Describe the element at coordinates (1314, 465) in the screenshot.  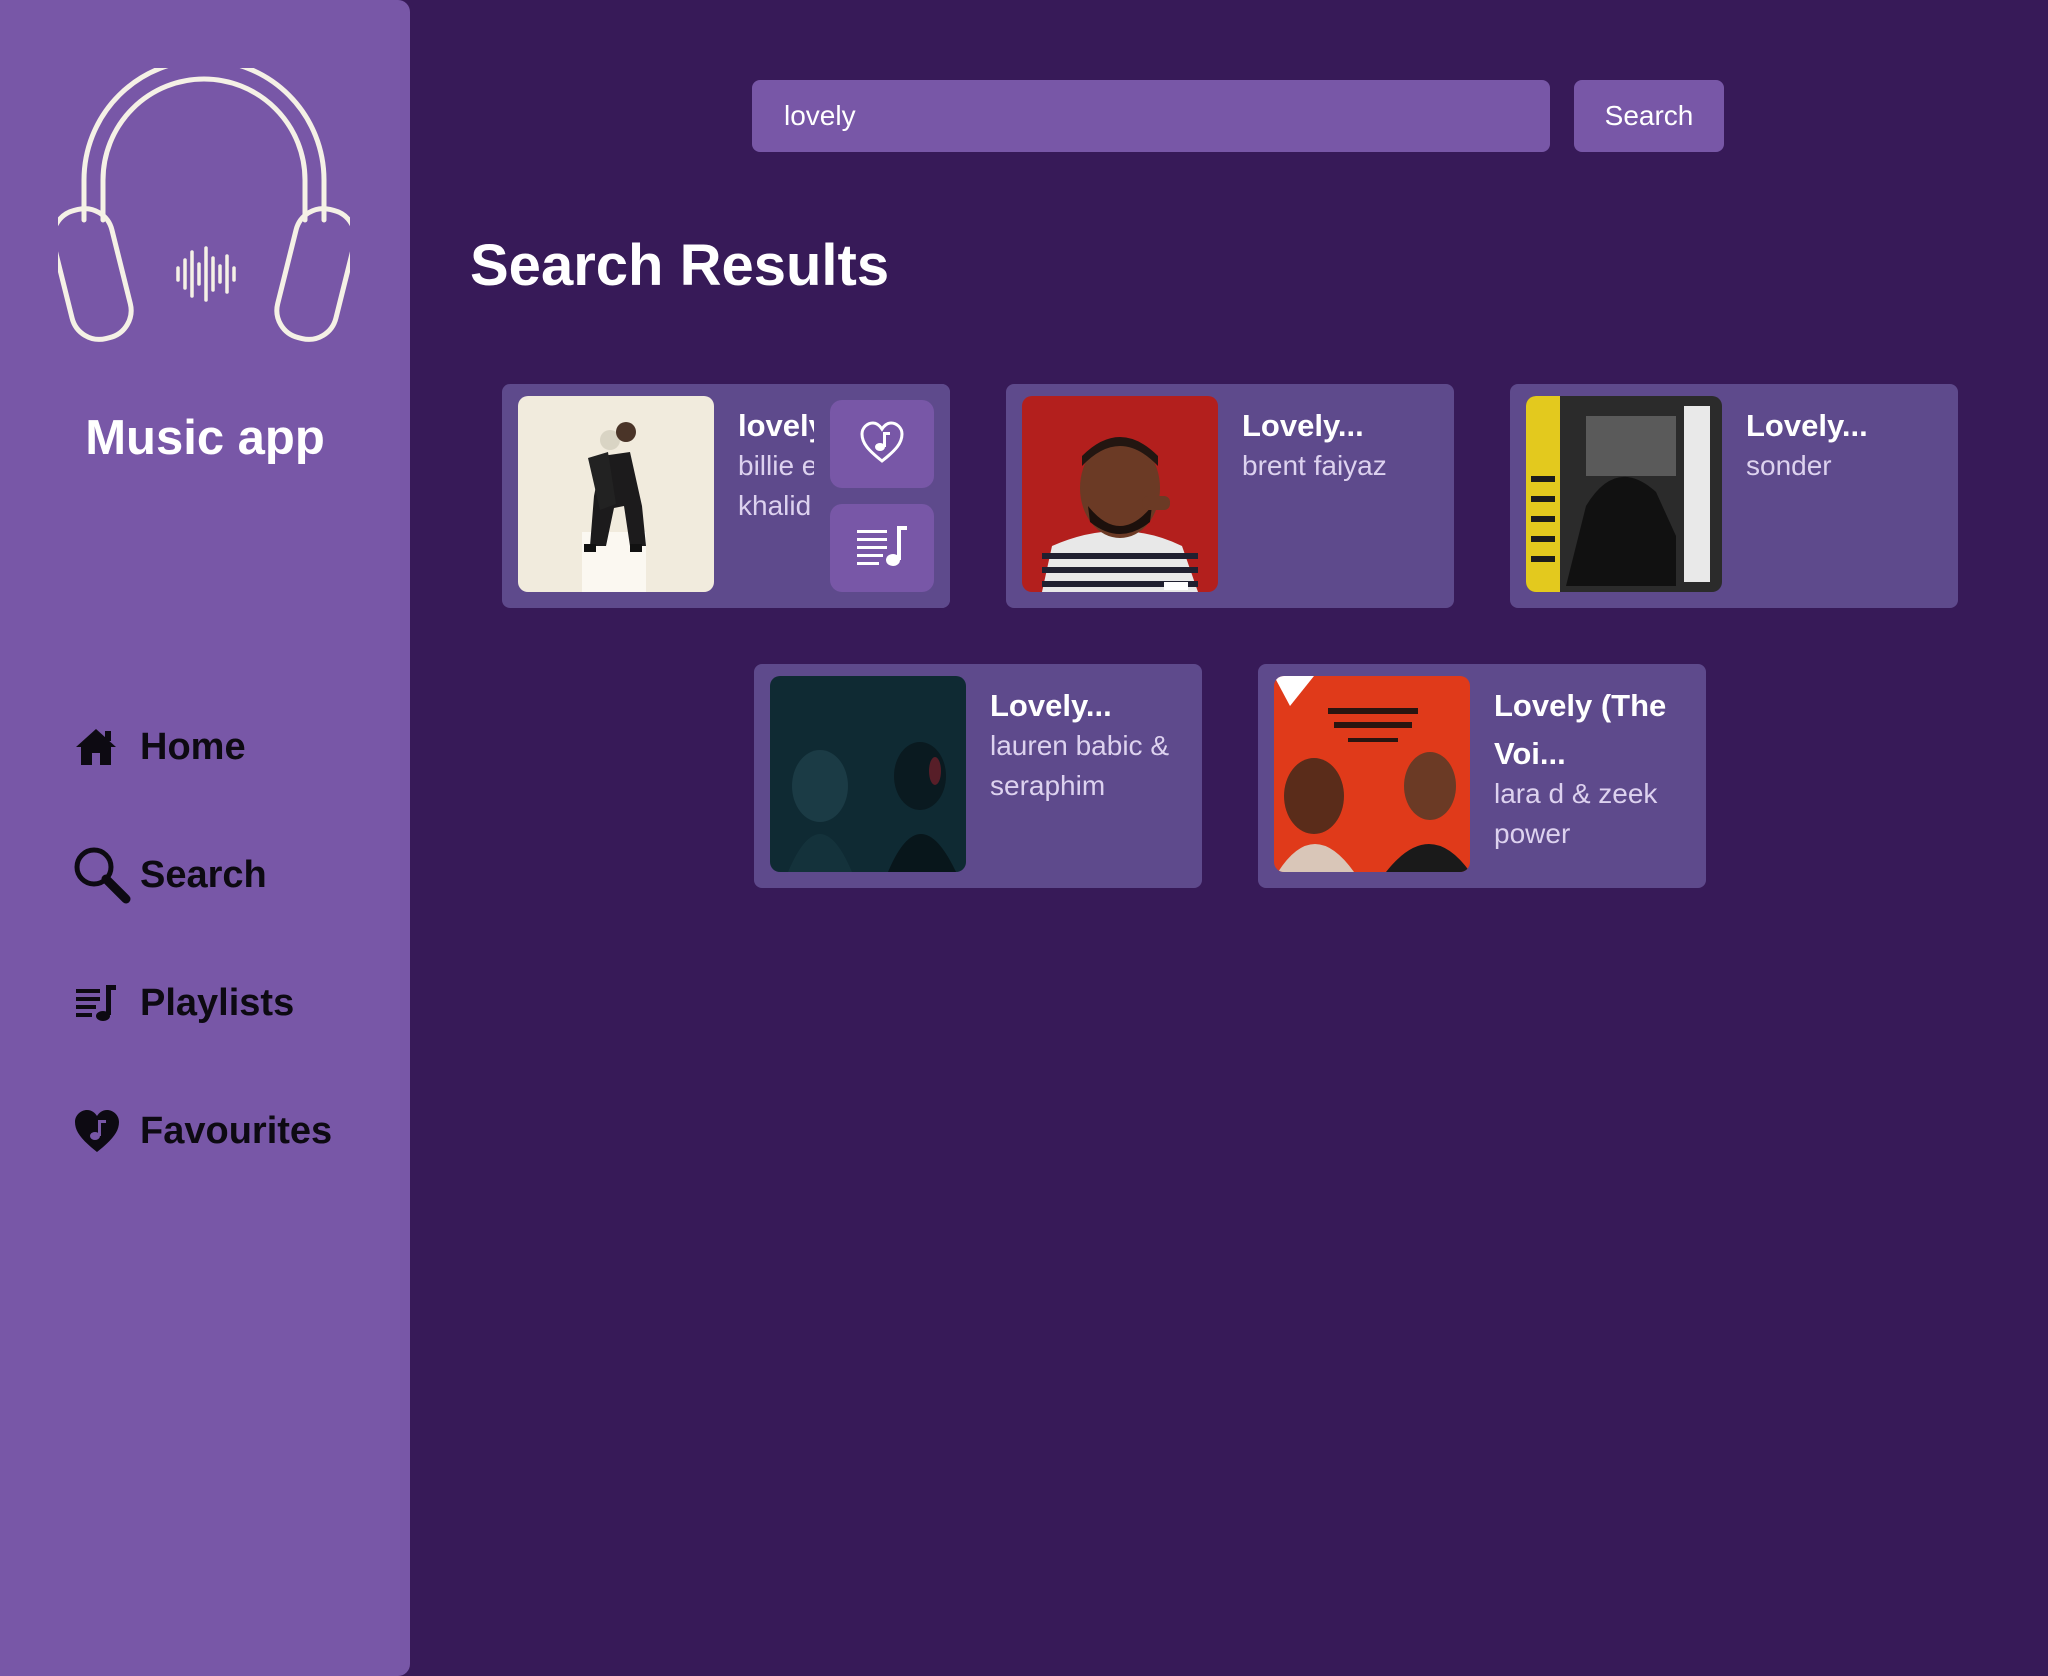
I see `track-artist: brent faiyaz` at that location.